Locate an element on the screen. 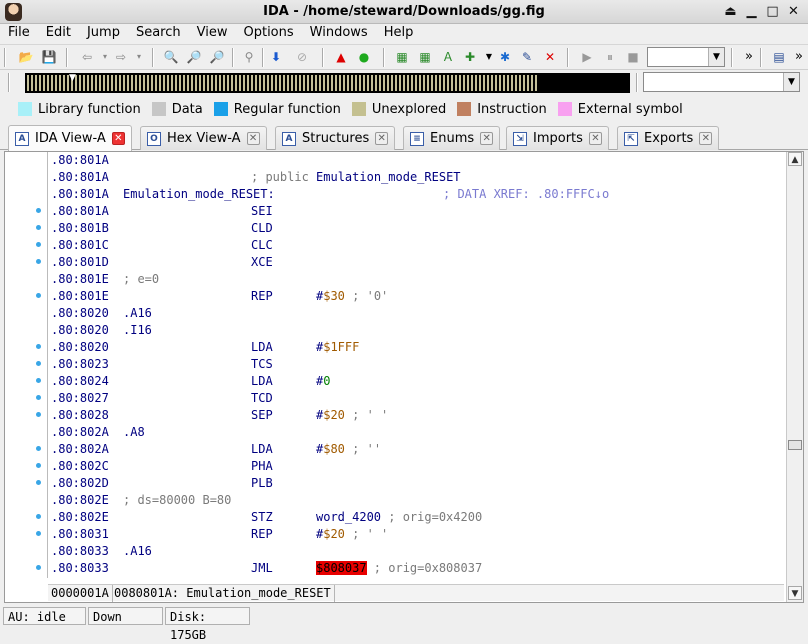  legend-label: Data is located at coordinates (187, 109).